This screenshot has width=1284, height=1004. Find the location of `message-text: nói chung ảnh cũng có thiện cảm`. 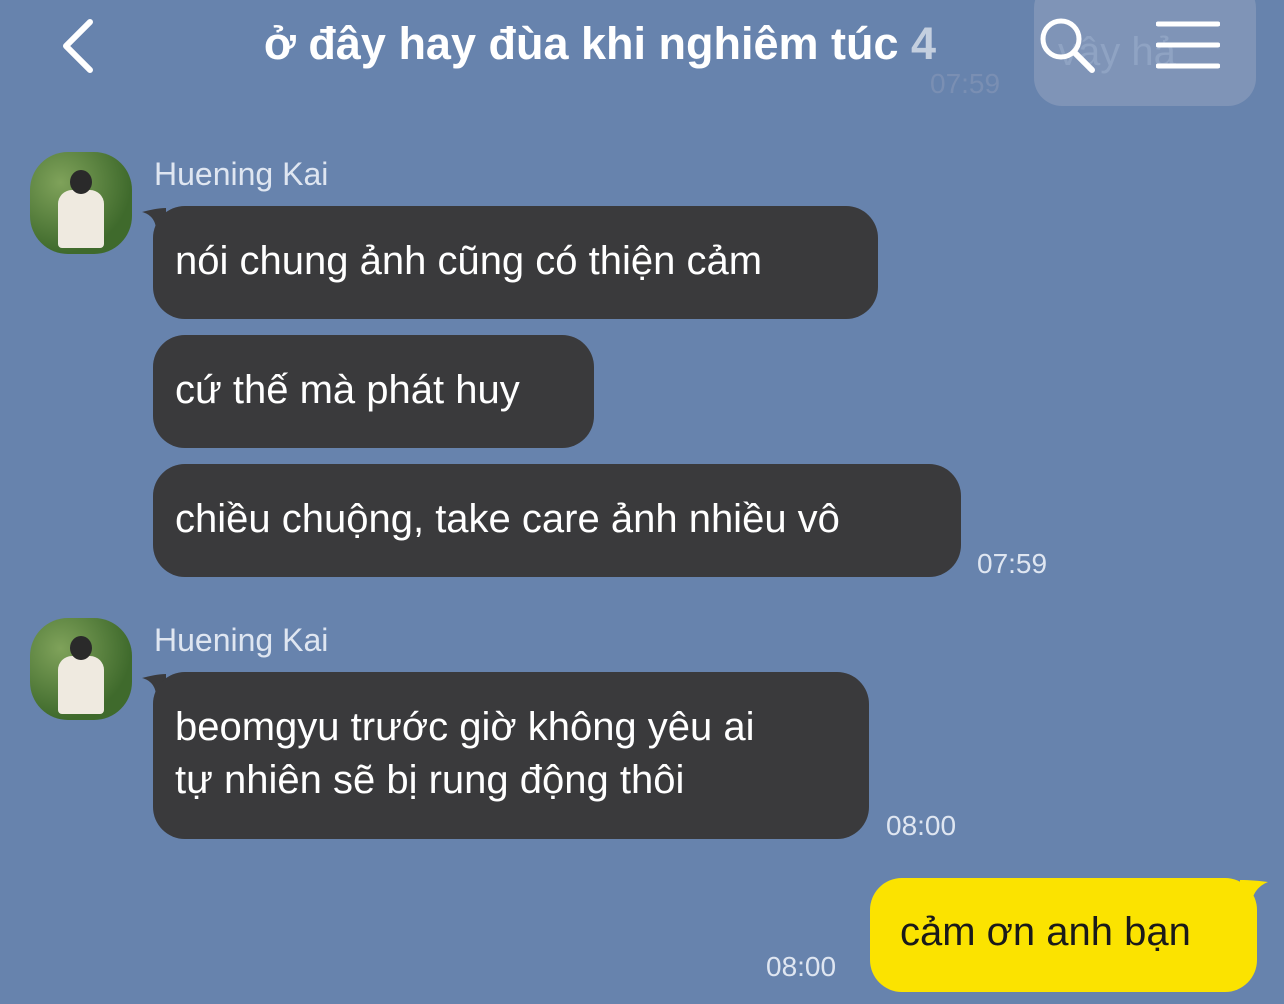

message-text: nói chung ảnh cũng có thiện cảm is located at coordinates (469, 261).